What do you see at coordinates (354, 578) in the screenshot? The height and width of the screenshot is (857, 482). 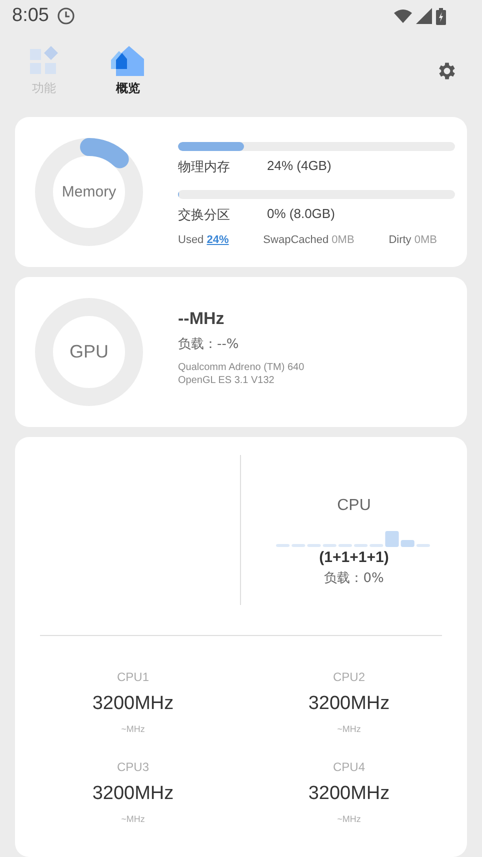 I see `cpu-load: 负载：0%` at bounding box center [354, 578].